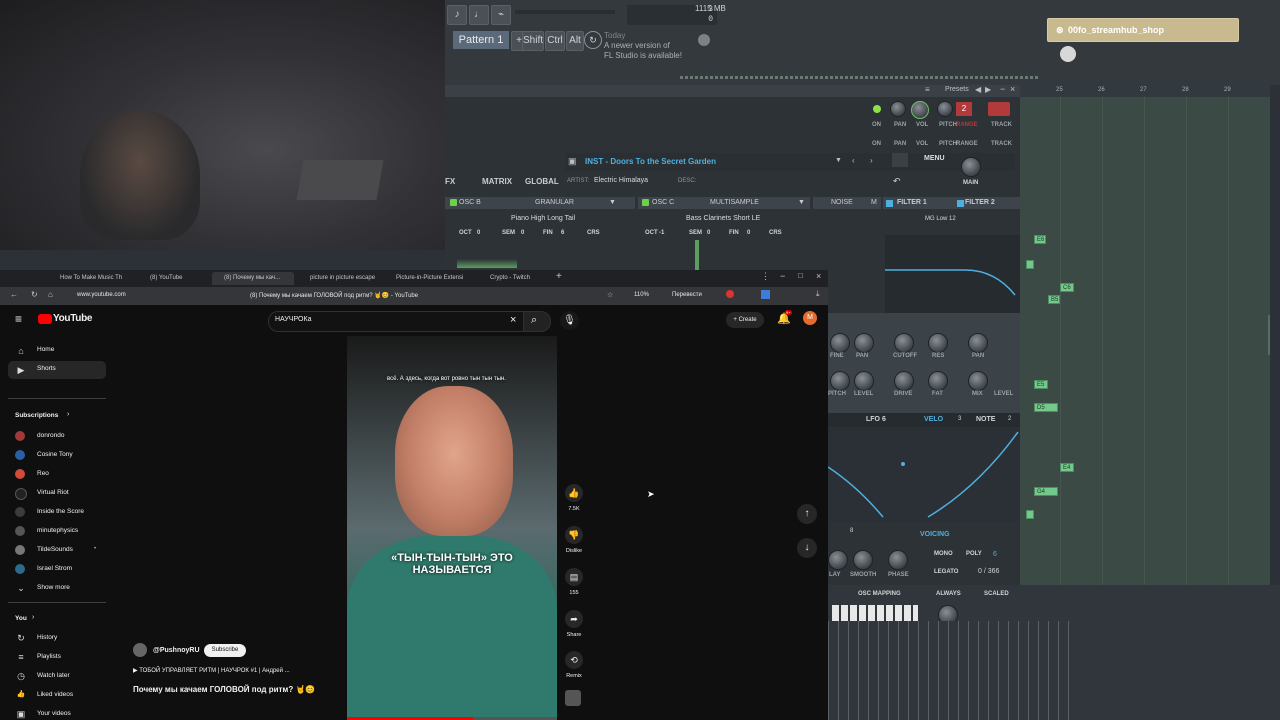 Image resolution: width=1280 pixels, height=720 pixels. I want to click on drive-knob, so click(904, 381).